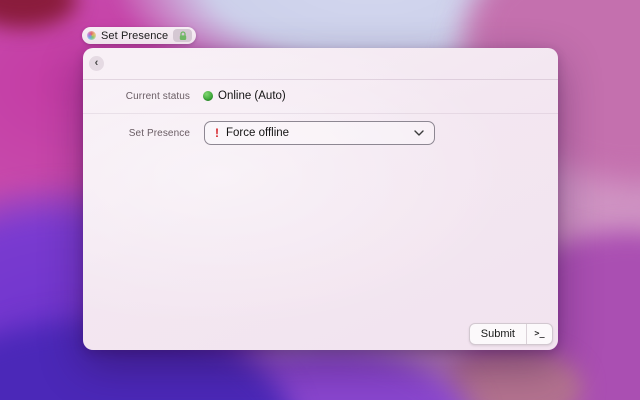 The image size is (640, 400). What do you see at coordinates (252, 96) in the screenshot?
I see `current-status-value: Online (Auto)` at bounding box center [252, 96].